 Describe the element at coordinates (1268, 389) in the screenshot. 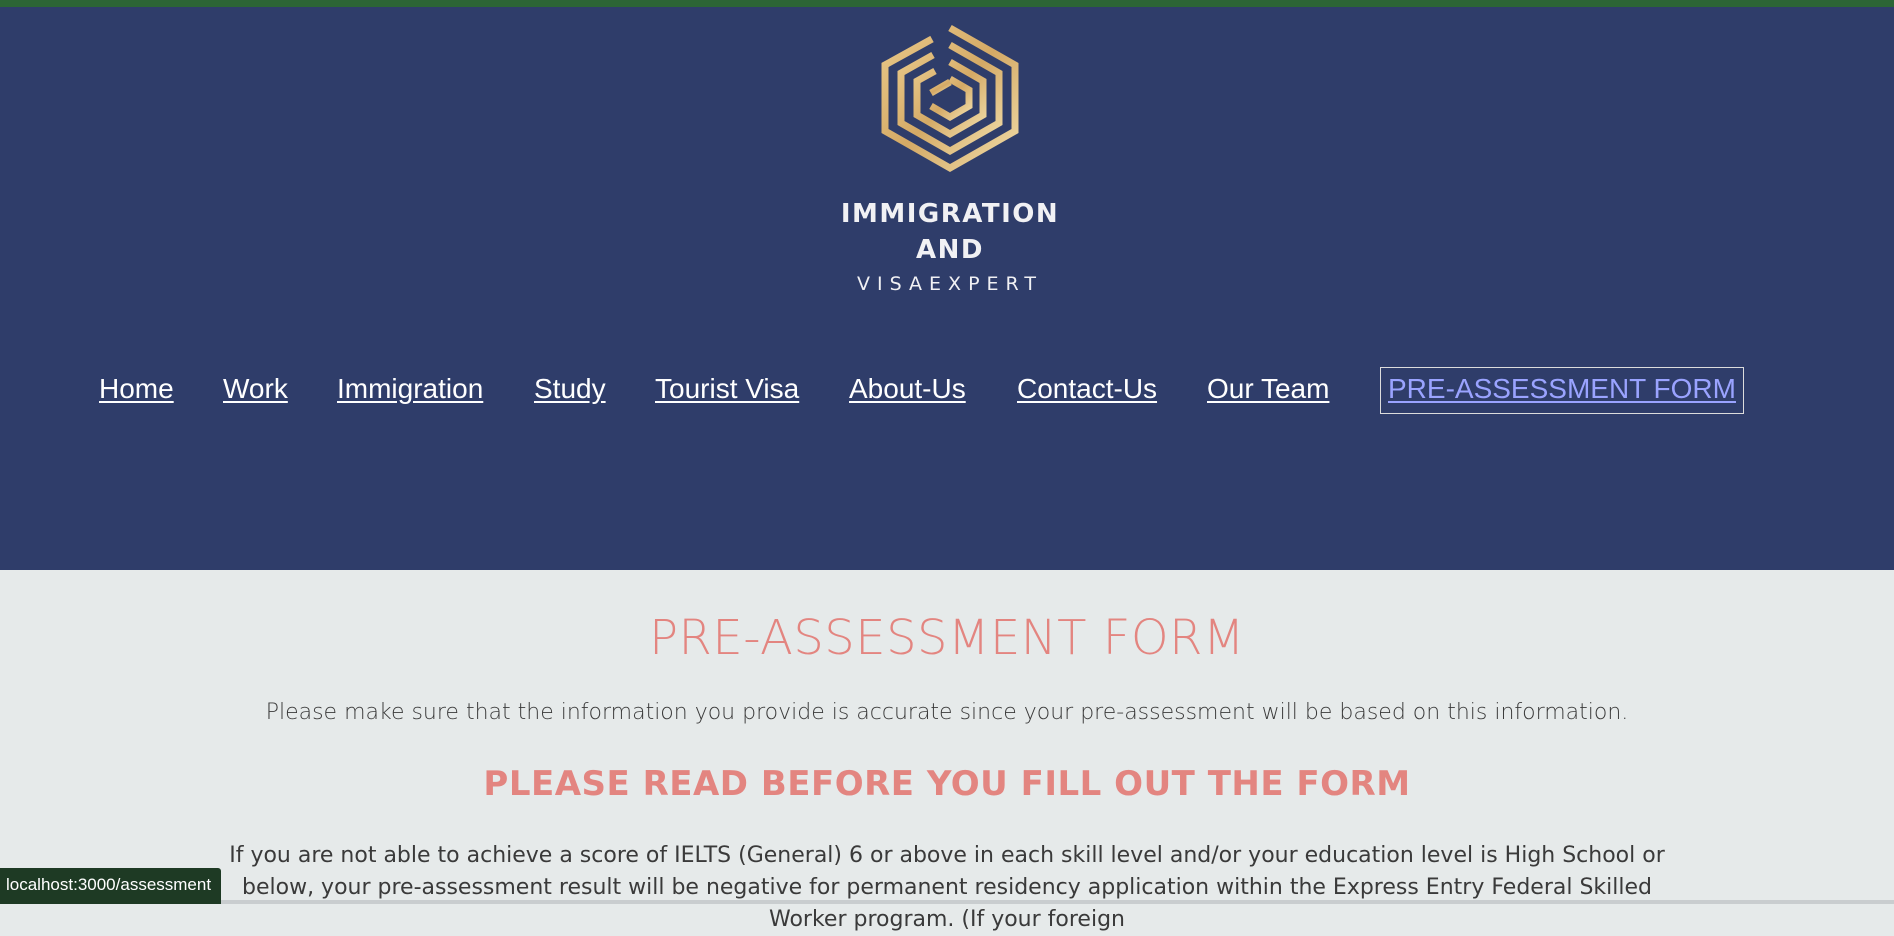

I see `nav-link-our-team: Our Team` at that location.